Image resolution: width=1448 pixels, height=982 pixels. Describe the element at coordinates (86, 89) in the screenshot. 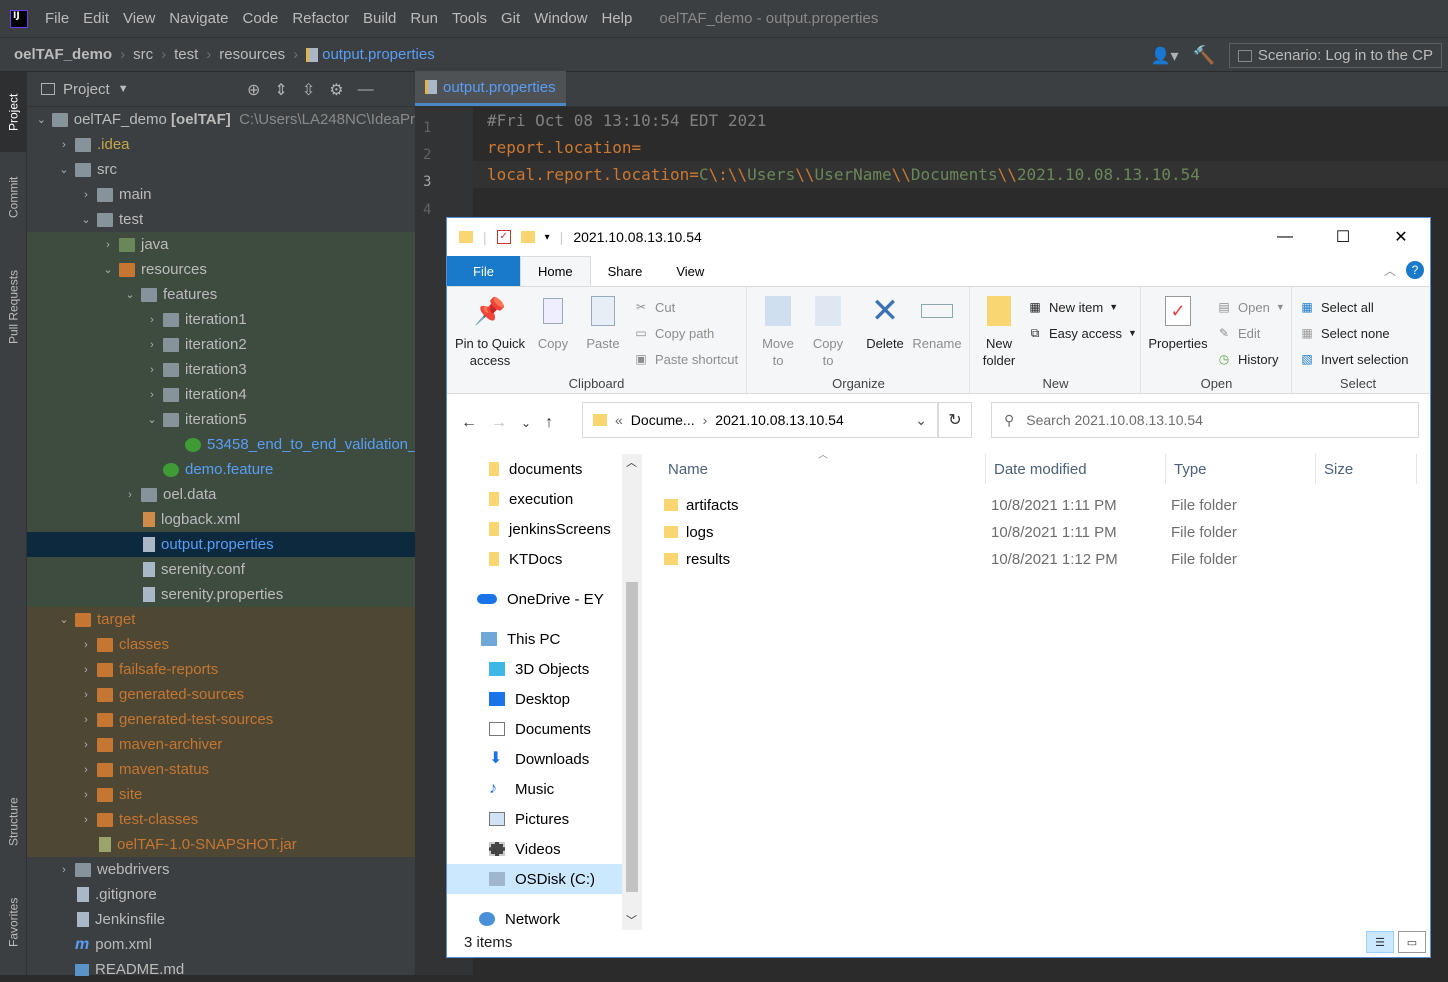

I see `project-panel-title: Project` at that location.